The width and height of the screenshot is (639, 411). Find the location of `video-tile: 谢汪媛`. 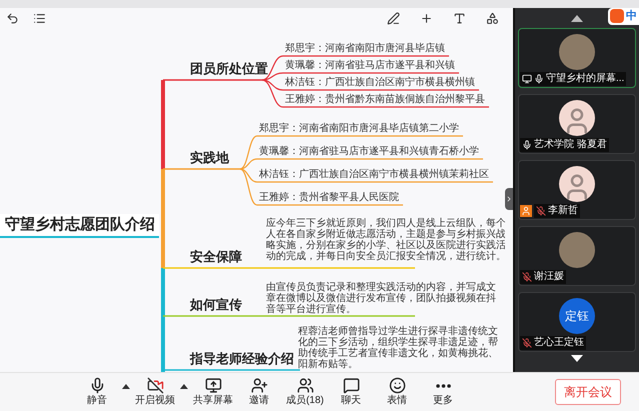

video-tile: 谢汪媛 is located at coordinates (577, 256).